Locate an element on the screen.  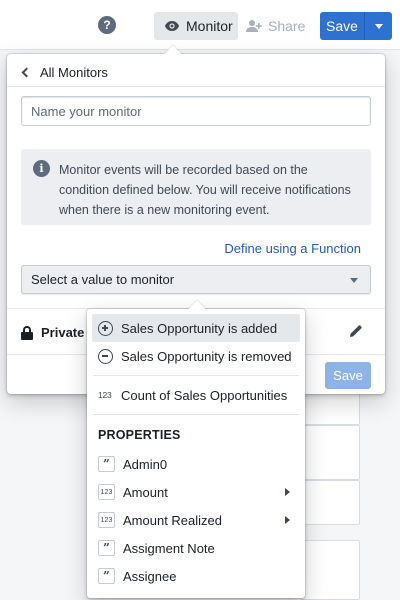
share-button: Share is located at coordinates (275, 26).